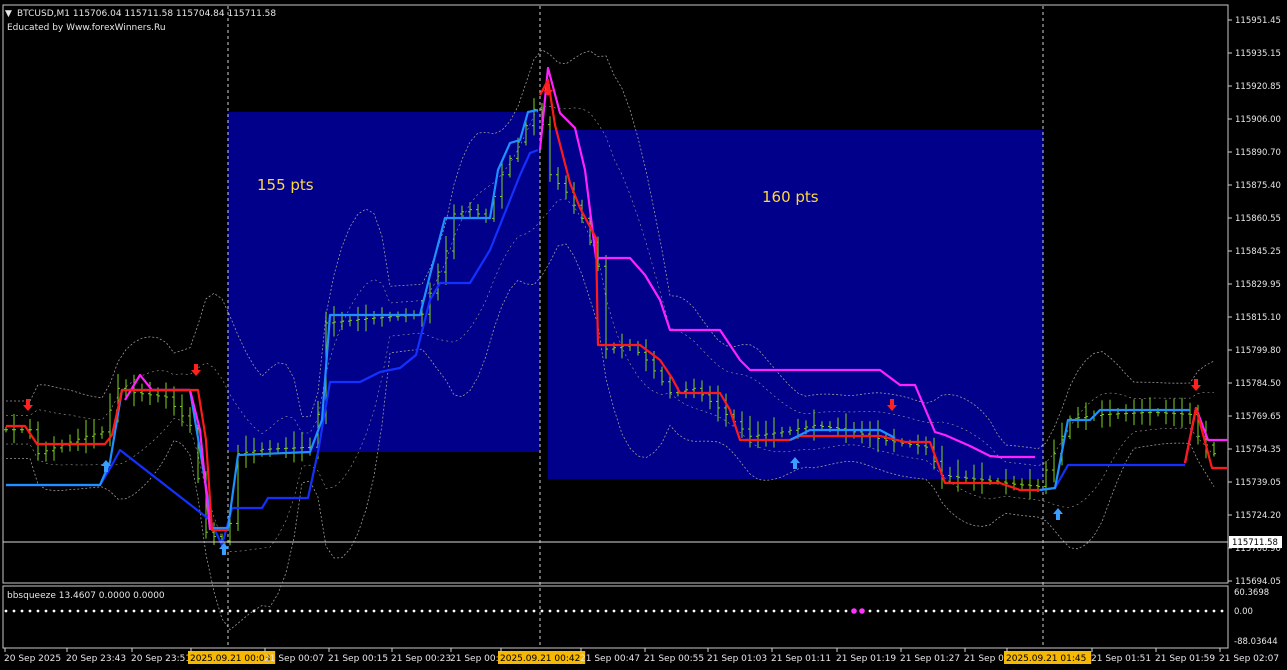 The image size is (1287, 670). Describe the element at coordinates (1258, 450) in the screenshot. I see `price-tick-label: 115754.35` at that location.